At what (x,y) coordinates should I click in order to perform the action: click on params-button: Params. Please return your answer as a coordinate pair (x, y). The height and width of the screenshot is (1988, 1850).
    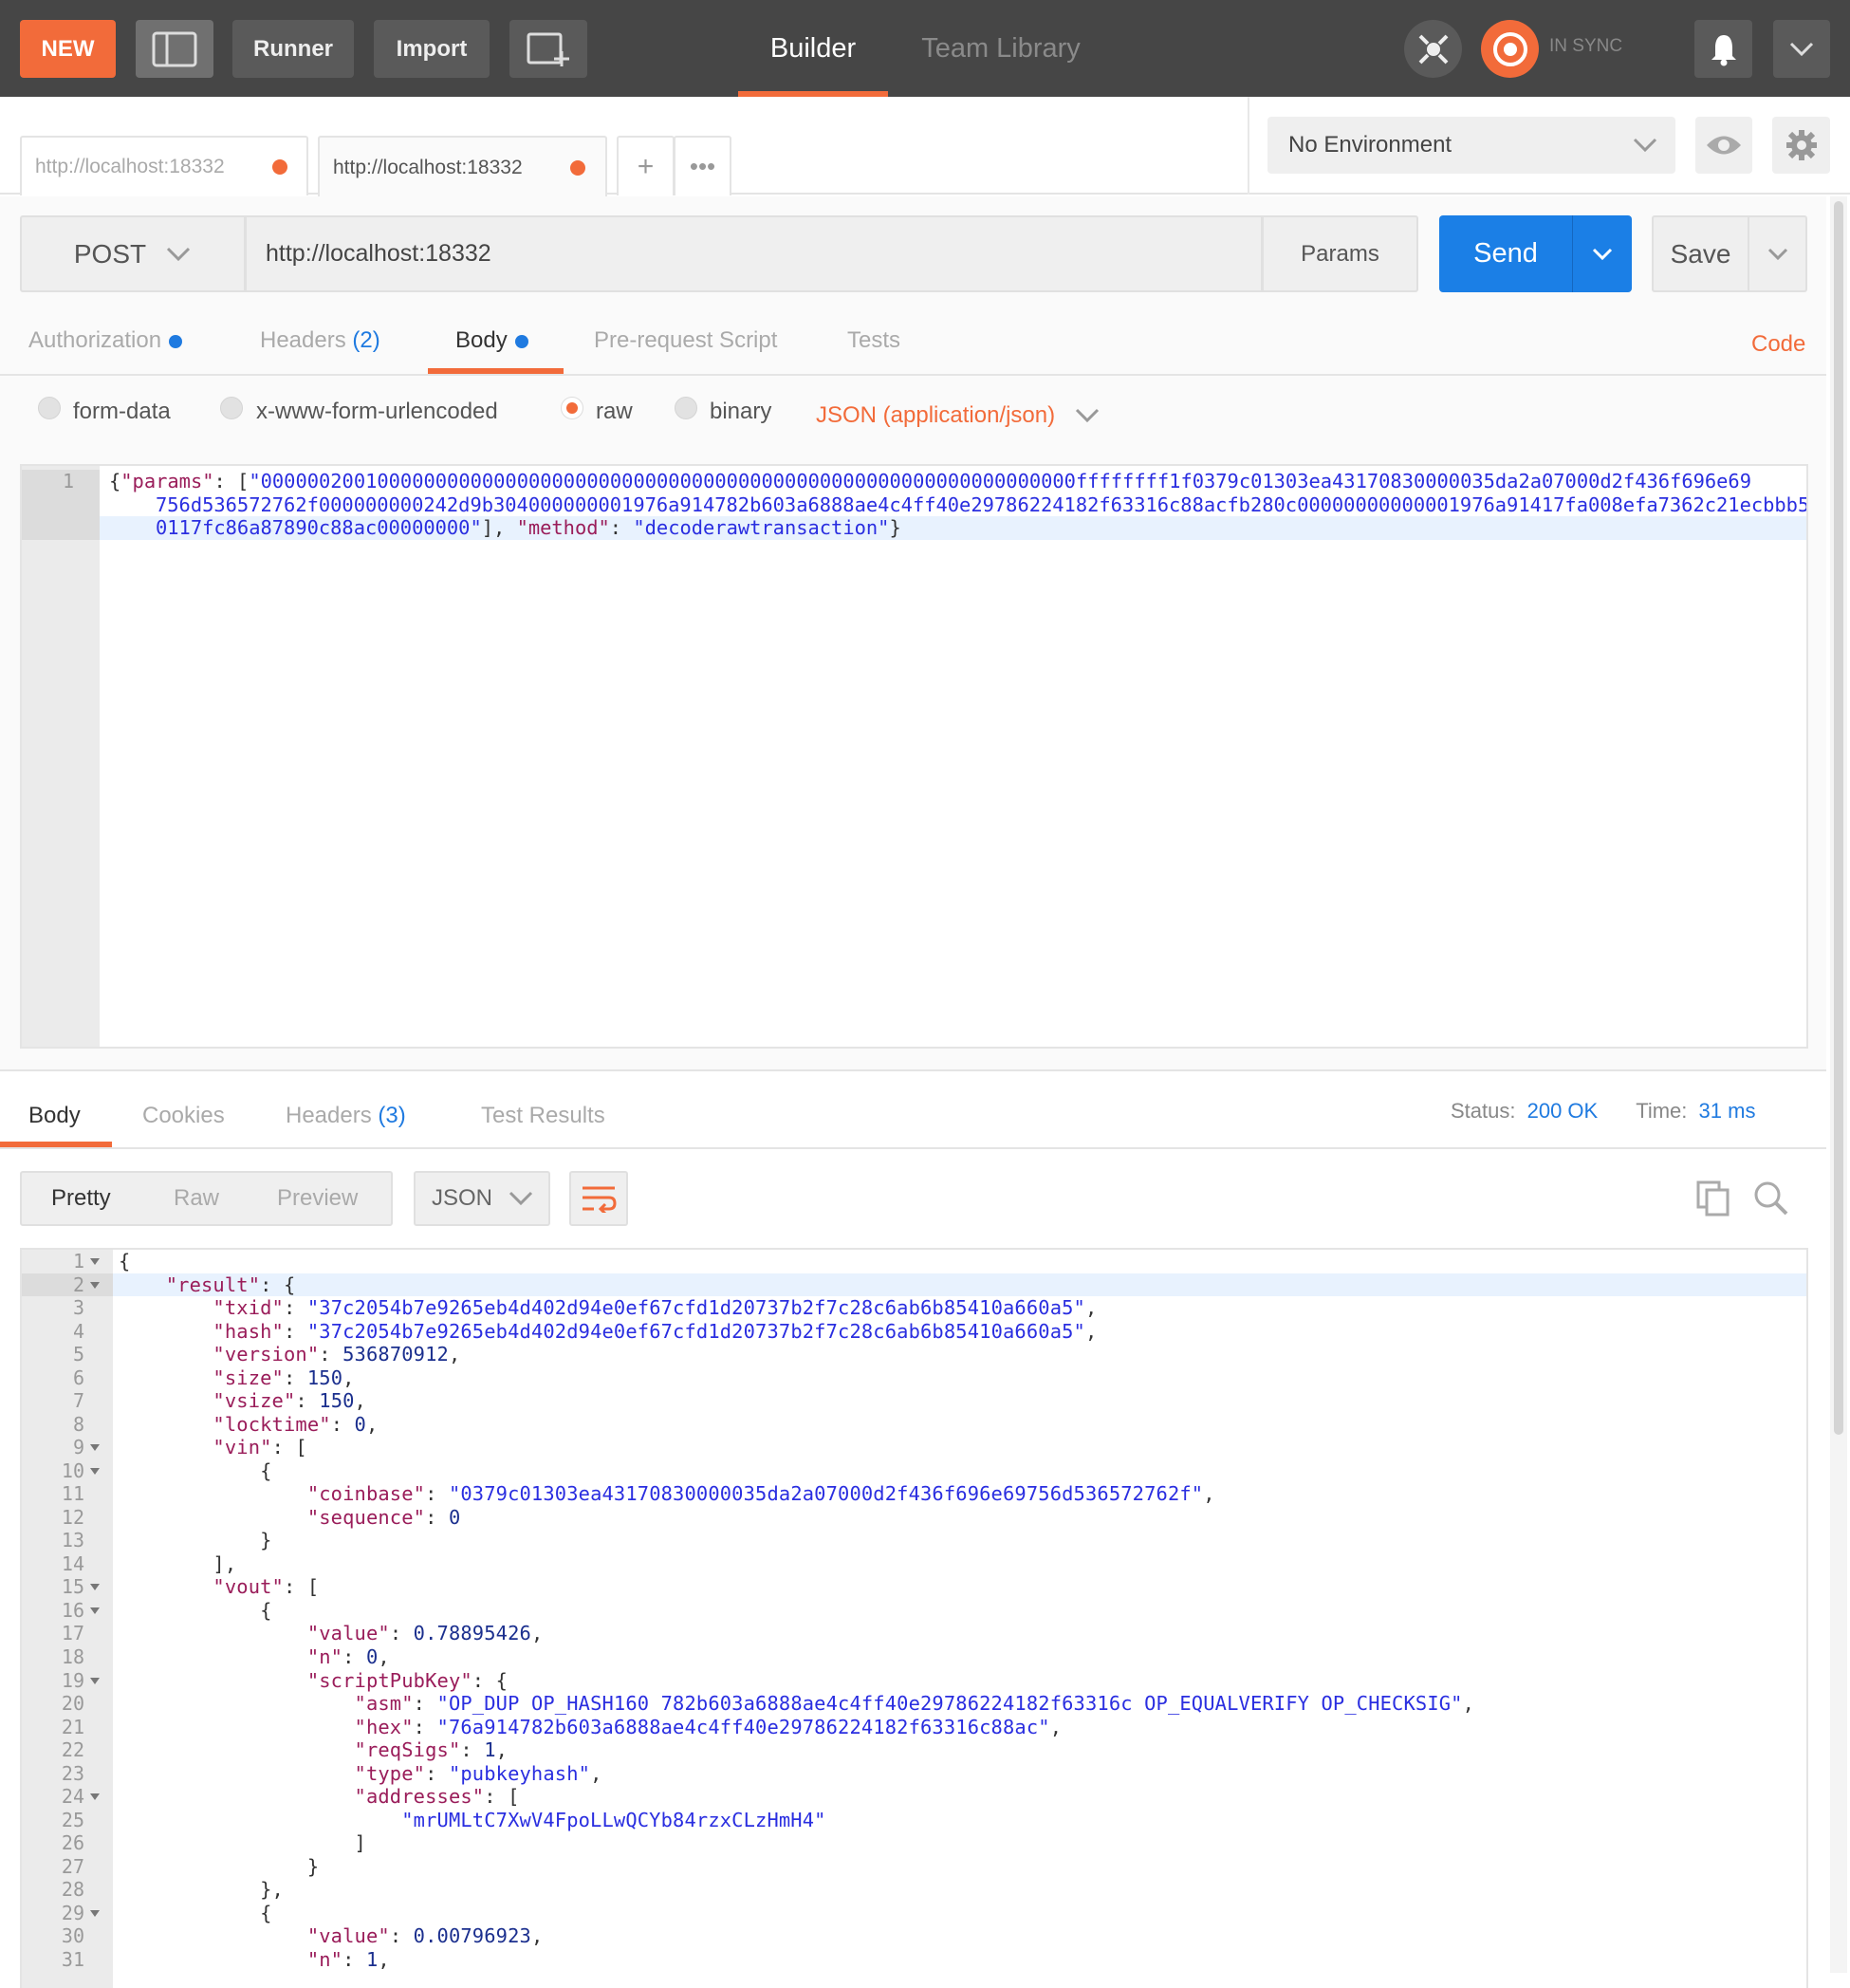
    Looking at the image, I should click on (1340, 254).